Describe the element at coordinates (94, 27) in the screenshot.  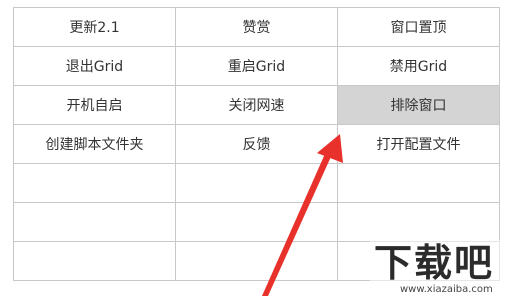
I see `menu-item-update: 更新2.1` at that location.